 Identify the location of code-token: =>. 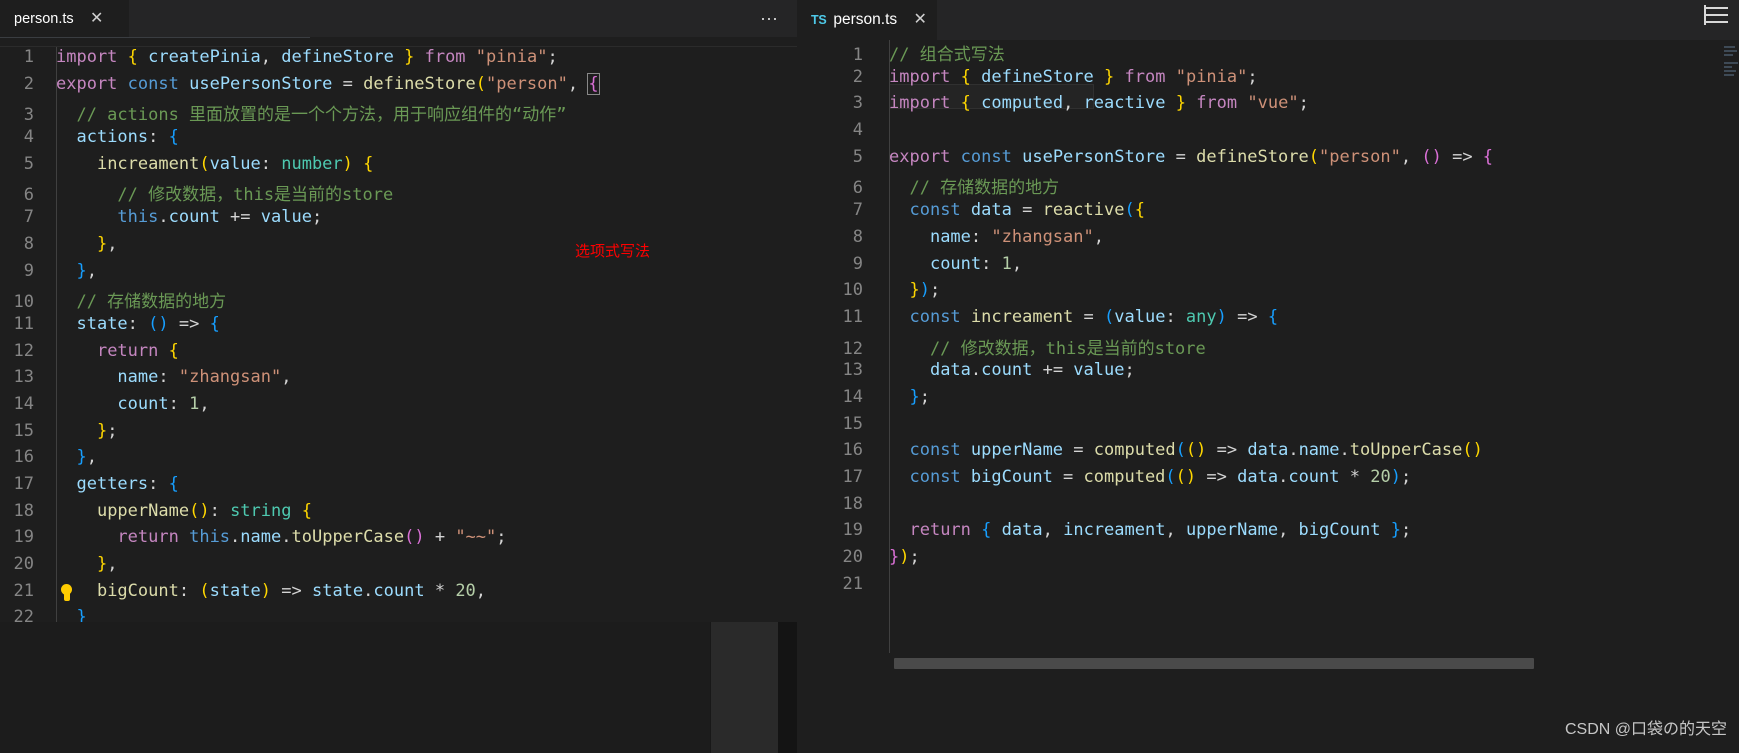
(1247, 316).